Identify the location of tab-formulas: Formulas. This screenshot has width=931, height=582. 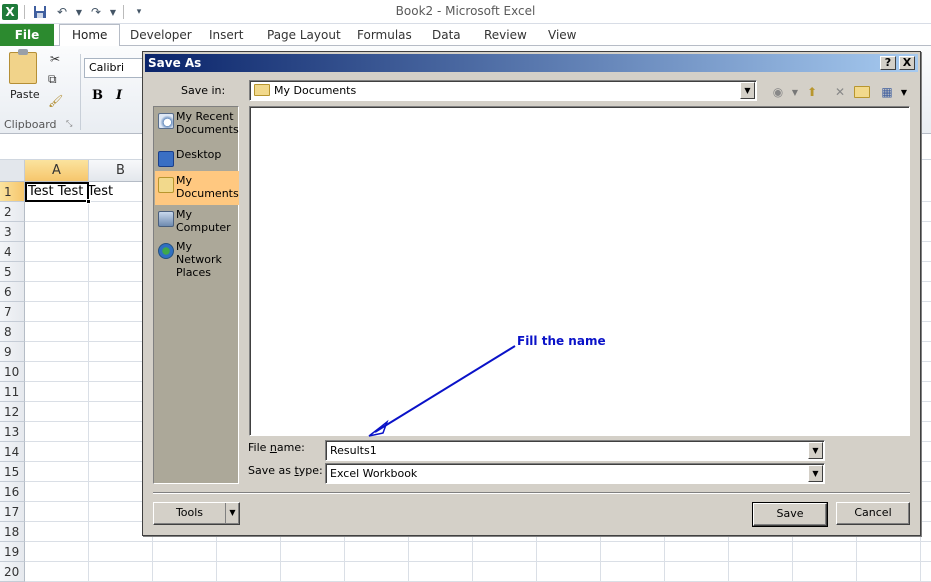
(384, 35).